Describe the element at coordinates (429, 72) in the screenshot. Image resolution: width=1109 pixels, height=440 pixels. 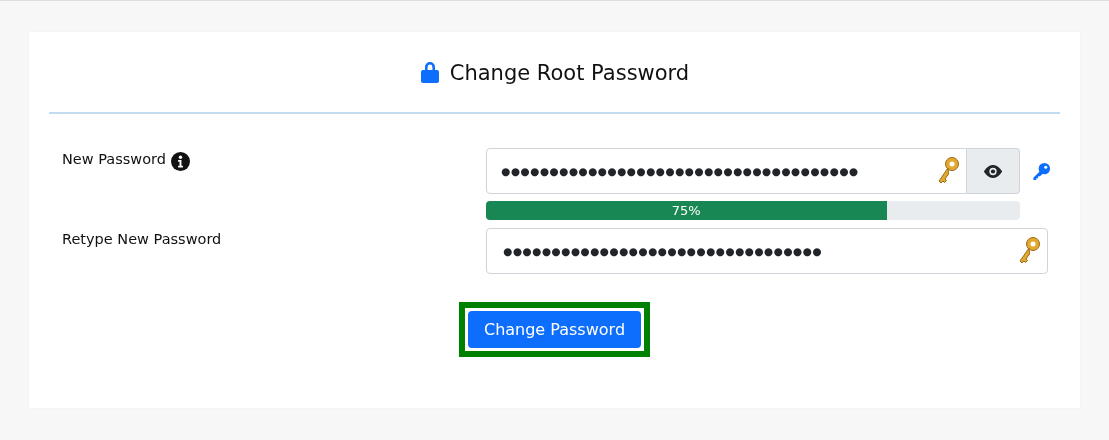
I see `lock-icon` at that location.